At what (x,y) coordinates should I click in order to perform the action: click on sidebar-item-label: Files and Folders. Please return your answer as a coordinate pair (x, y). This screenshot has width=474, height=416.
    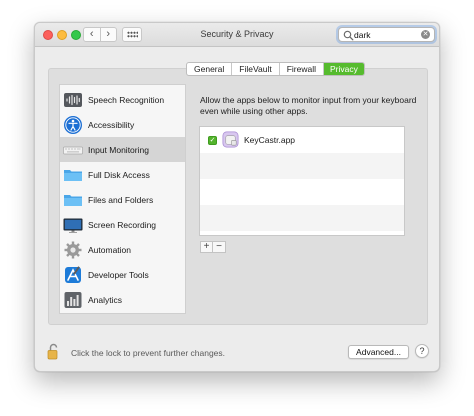
    Looking at the image, I should click on (121, 199).